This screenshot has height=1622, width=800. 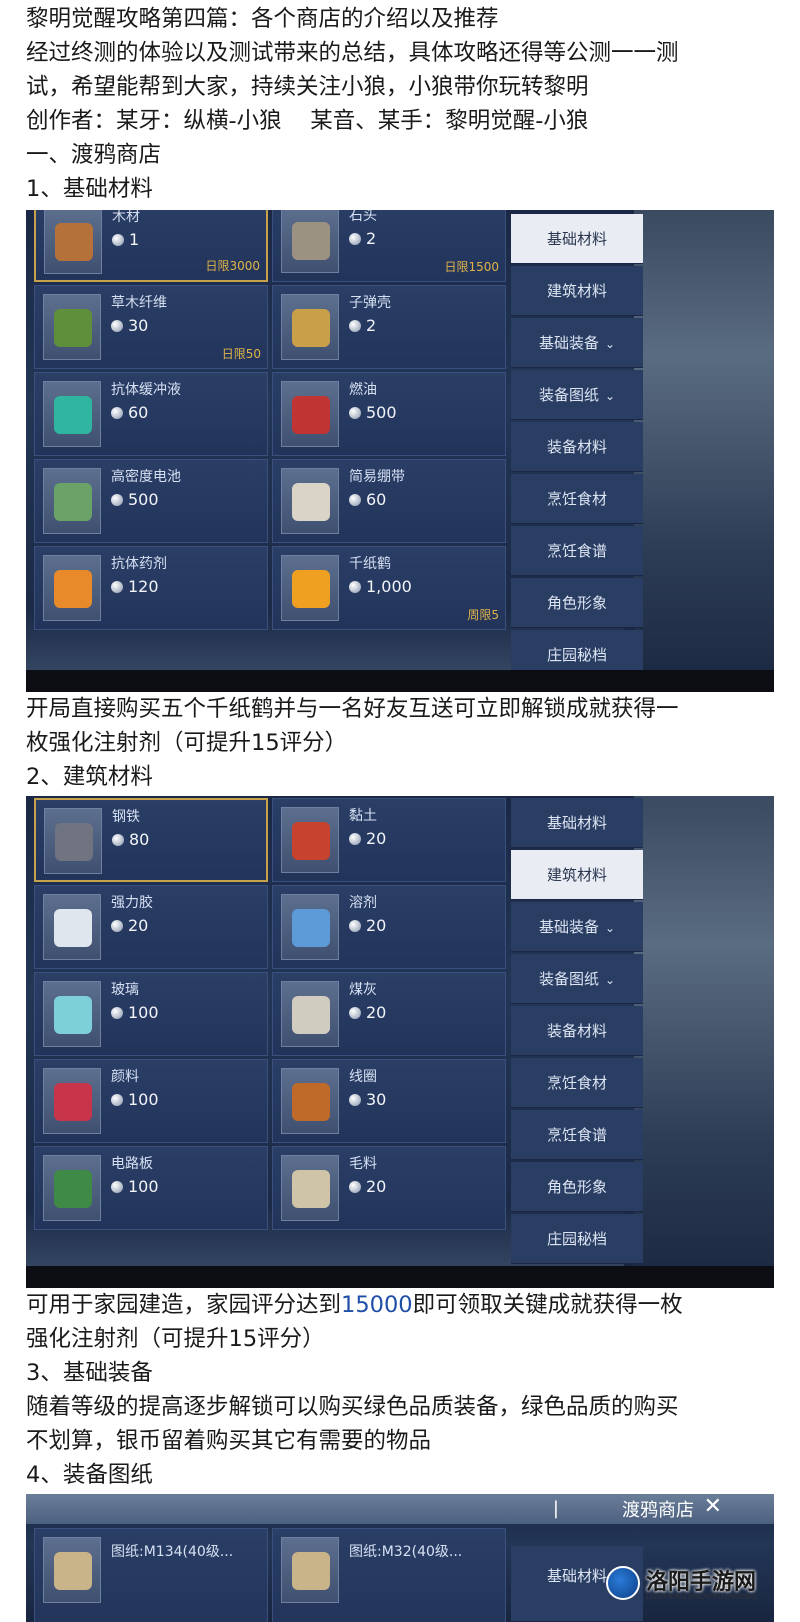 What do you see at coordinates (547, 1305) in the screenshot?
I see `note-2-text-post: 即可领取关键成就获得一枚` at bounding box center [547, 1305].